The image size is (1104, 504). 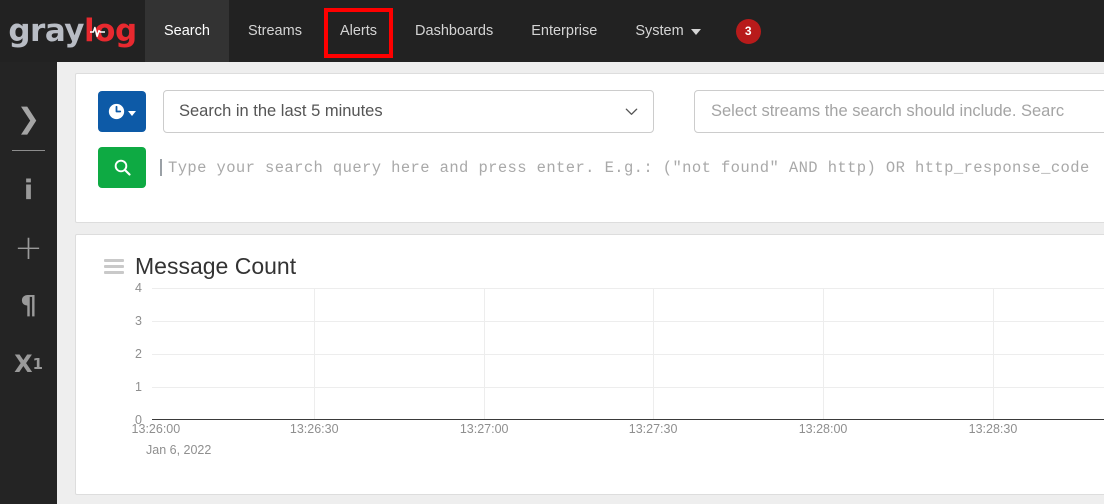 What do you see at coordinates (46, 30) in the screenshot?
I see `logo-text-gray: gray` at bounding box center [46, 30].